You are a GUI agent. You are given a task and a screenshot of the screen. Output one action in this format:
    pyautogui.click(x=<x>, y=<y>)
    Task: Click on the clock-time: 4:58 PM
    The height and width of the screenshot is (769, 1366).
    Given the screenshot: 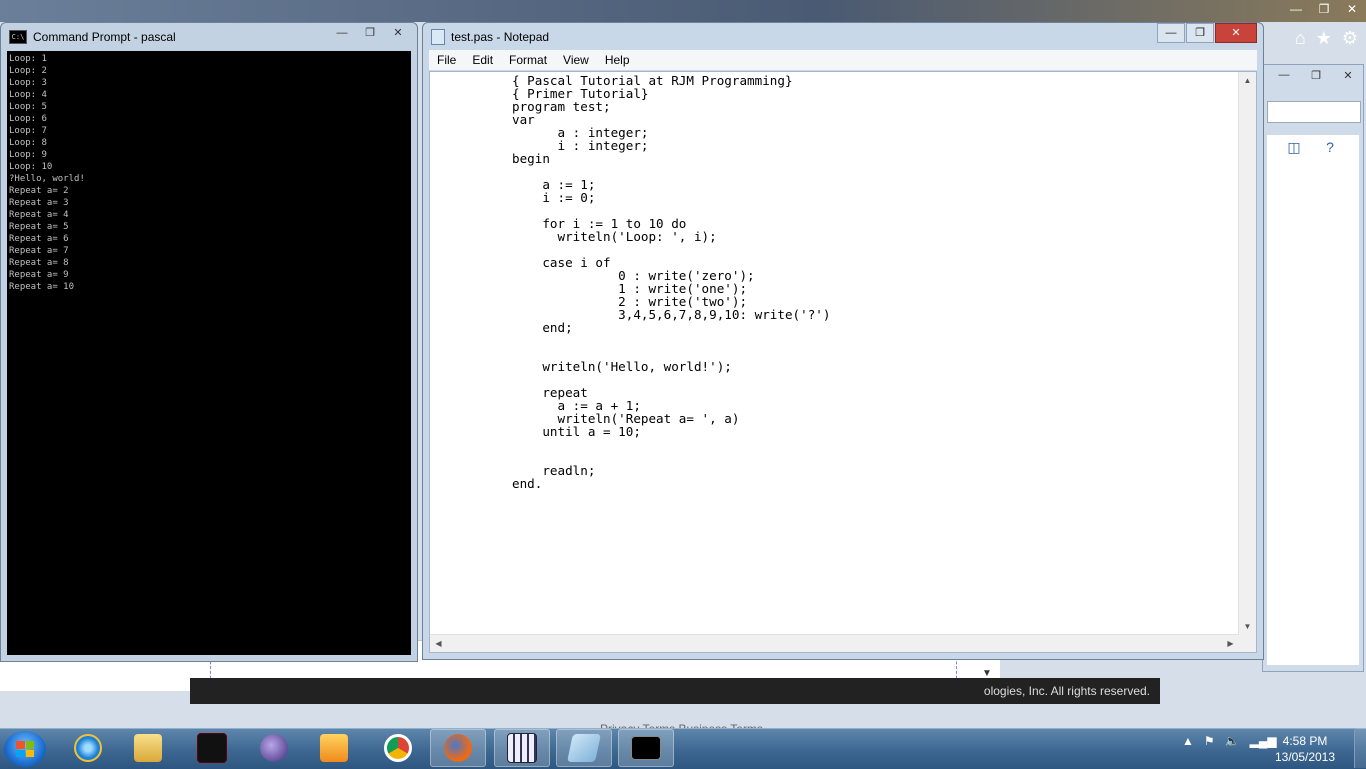 What is the action you would take?
    pyautogui.click(x=1305, y=741)
    